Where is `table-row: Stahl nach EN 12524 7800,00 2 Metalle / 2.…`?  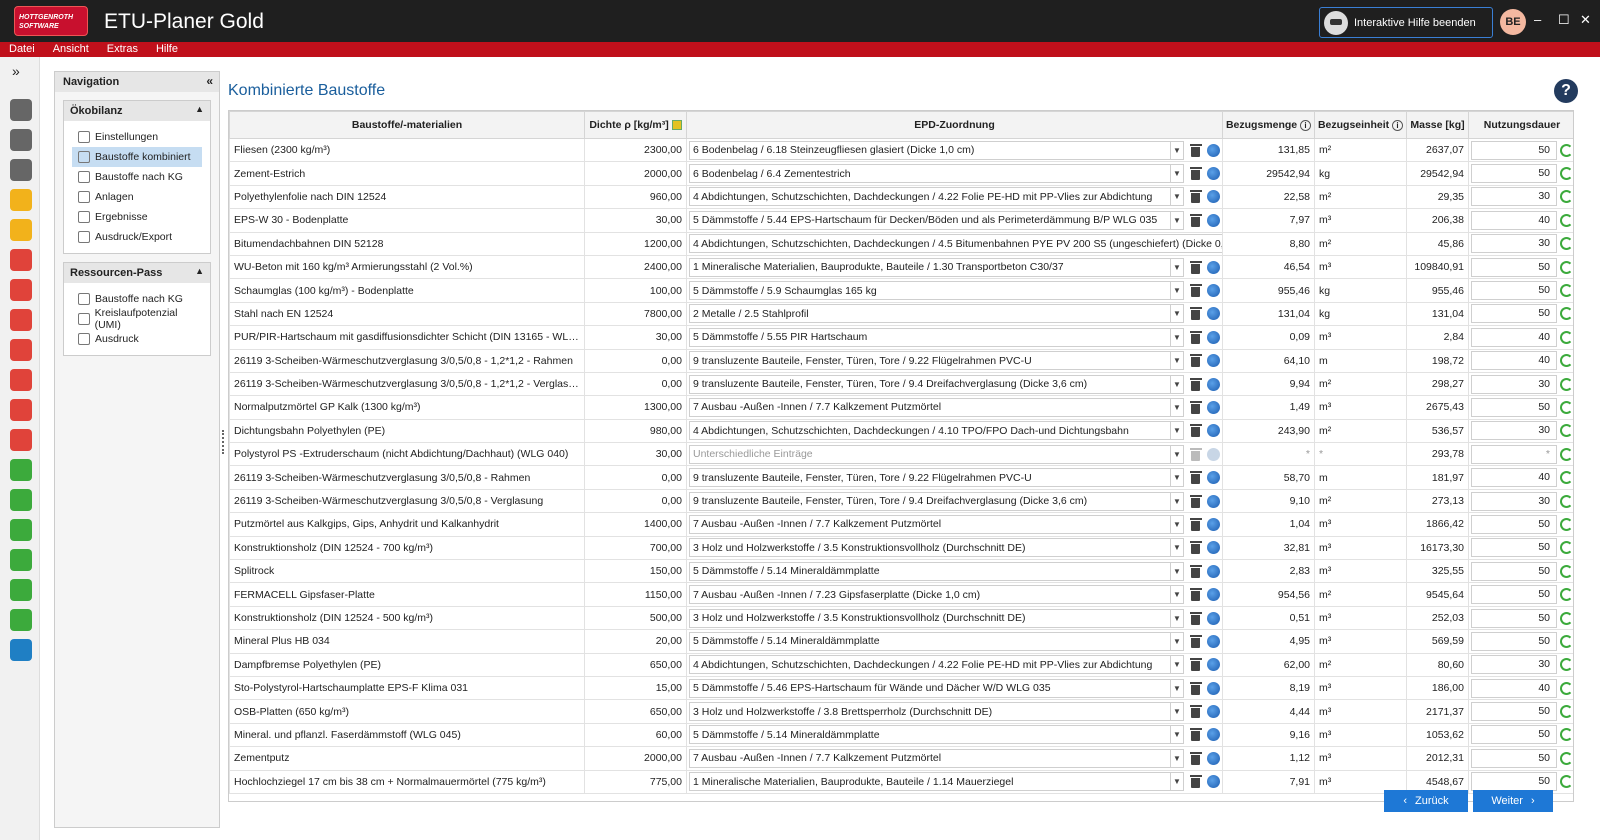
table-row: Stahl nach EN 12524 7800,00 2 Metalle / 2.… is located at coordinates (901, 314).